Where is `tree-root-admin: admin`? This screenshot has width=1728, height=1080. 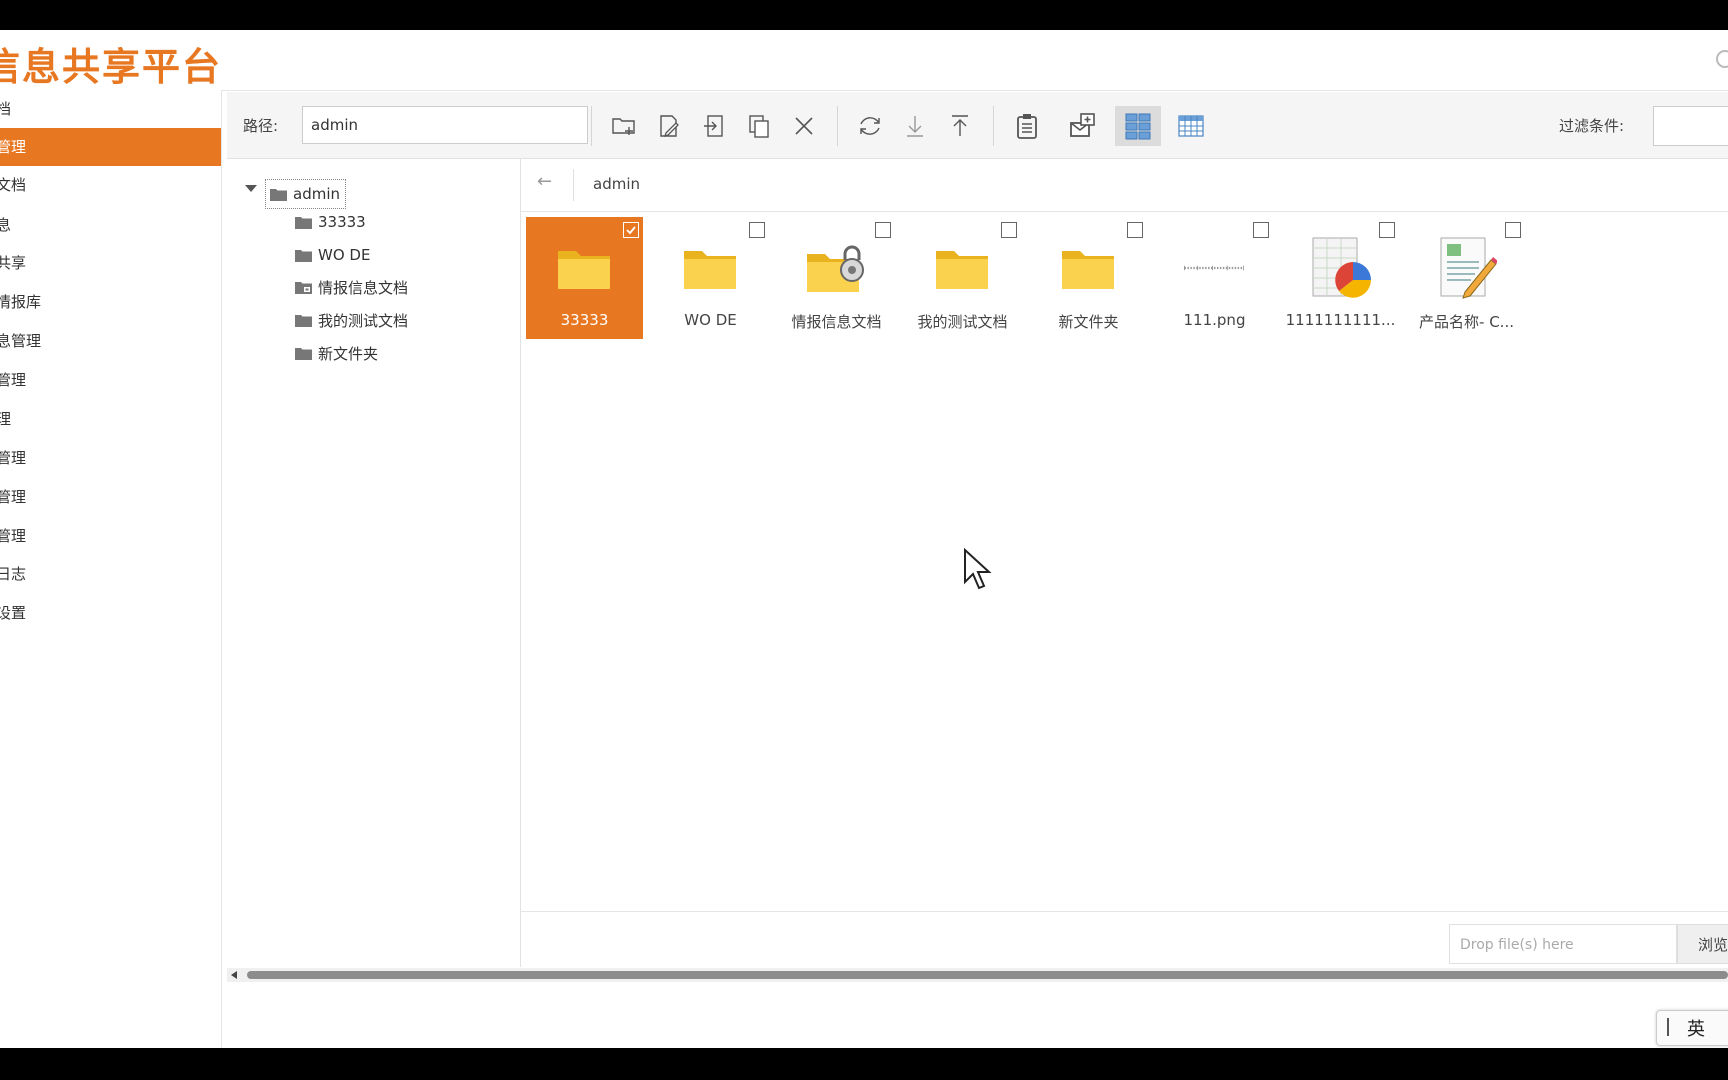 tree-root-admin: admin is located at coordinates (305, 194).